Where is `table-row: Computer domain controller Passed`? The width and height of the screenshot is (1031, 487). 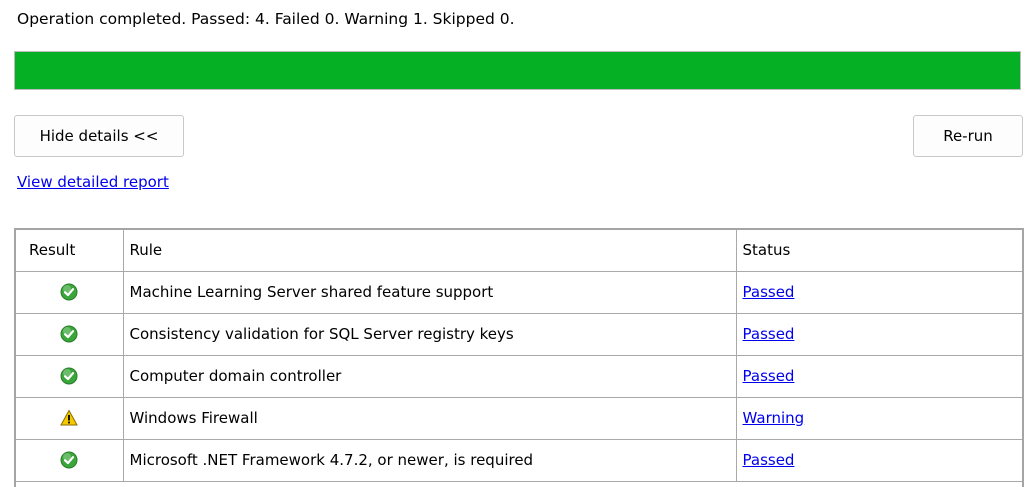 table-row: Computer domain controller Passed is located at coordinates (519, 376).